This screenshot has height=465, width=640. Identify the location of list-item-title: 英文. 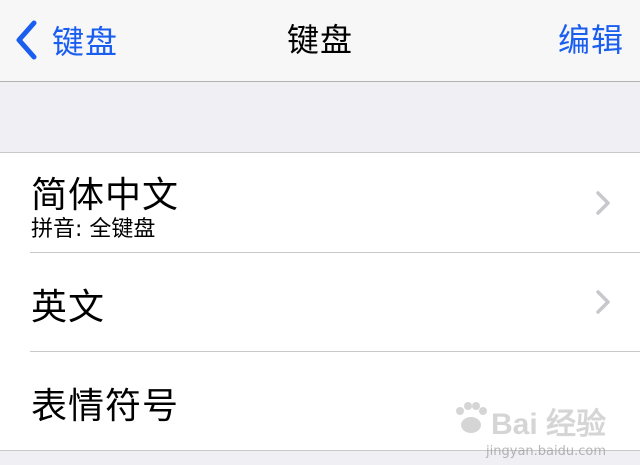
(68, 307).